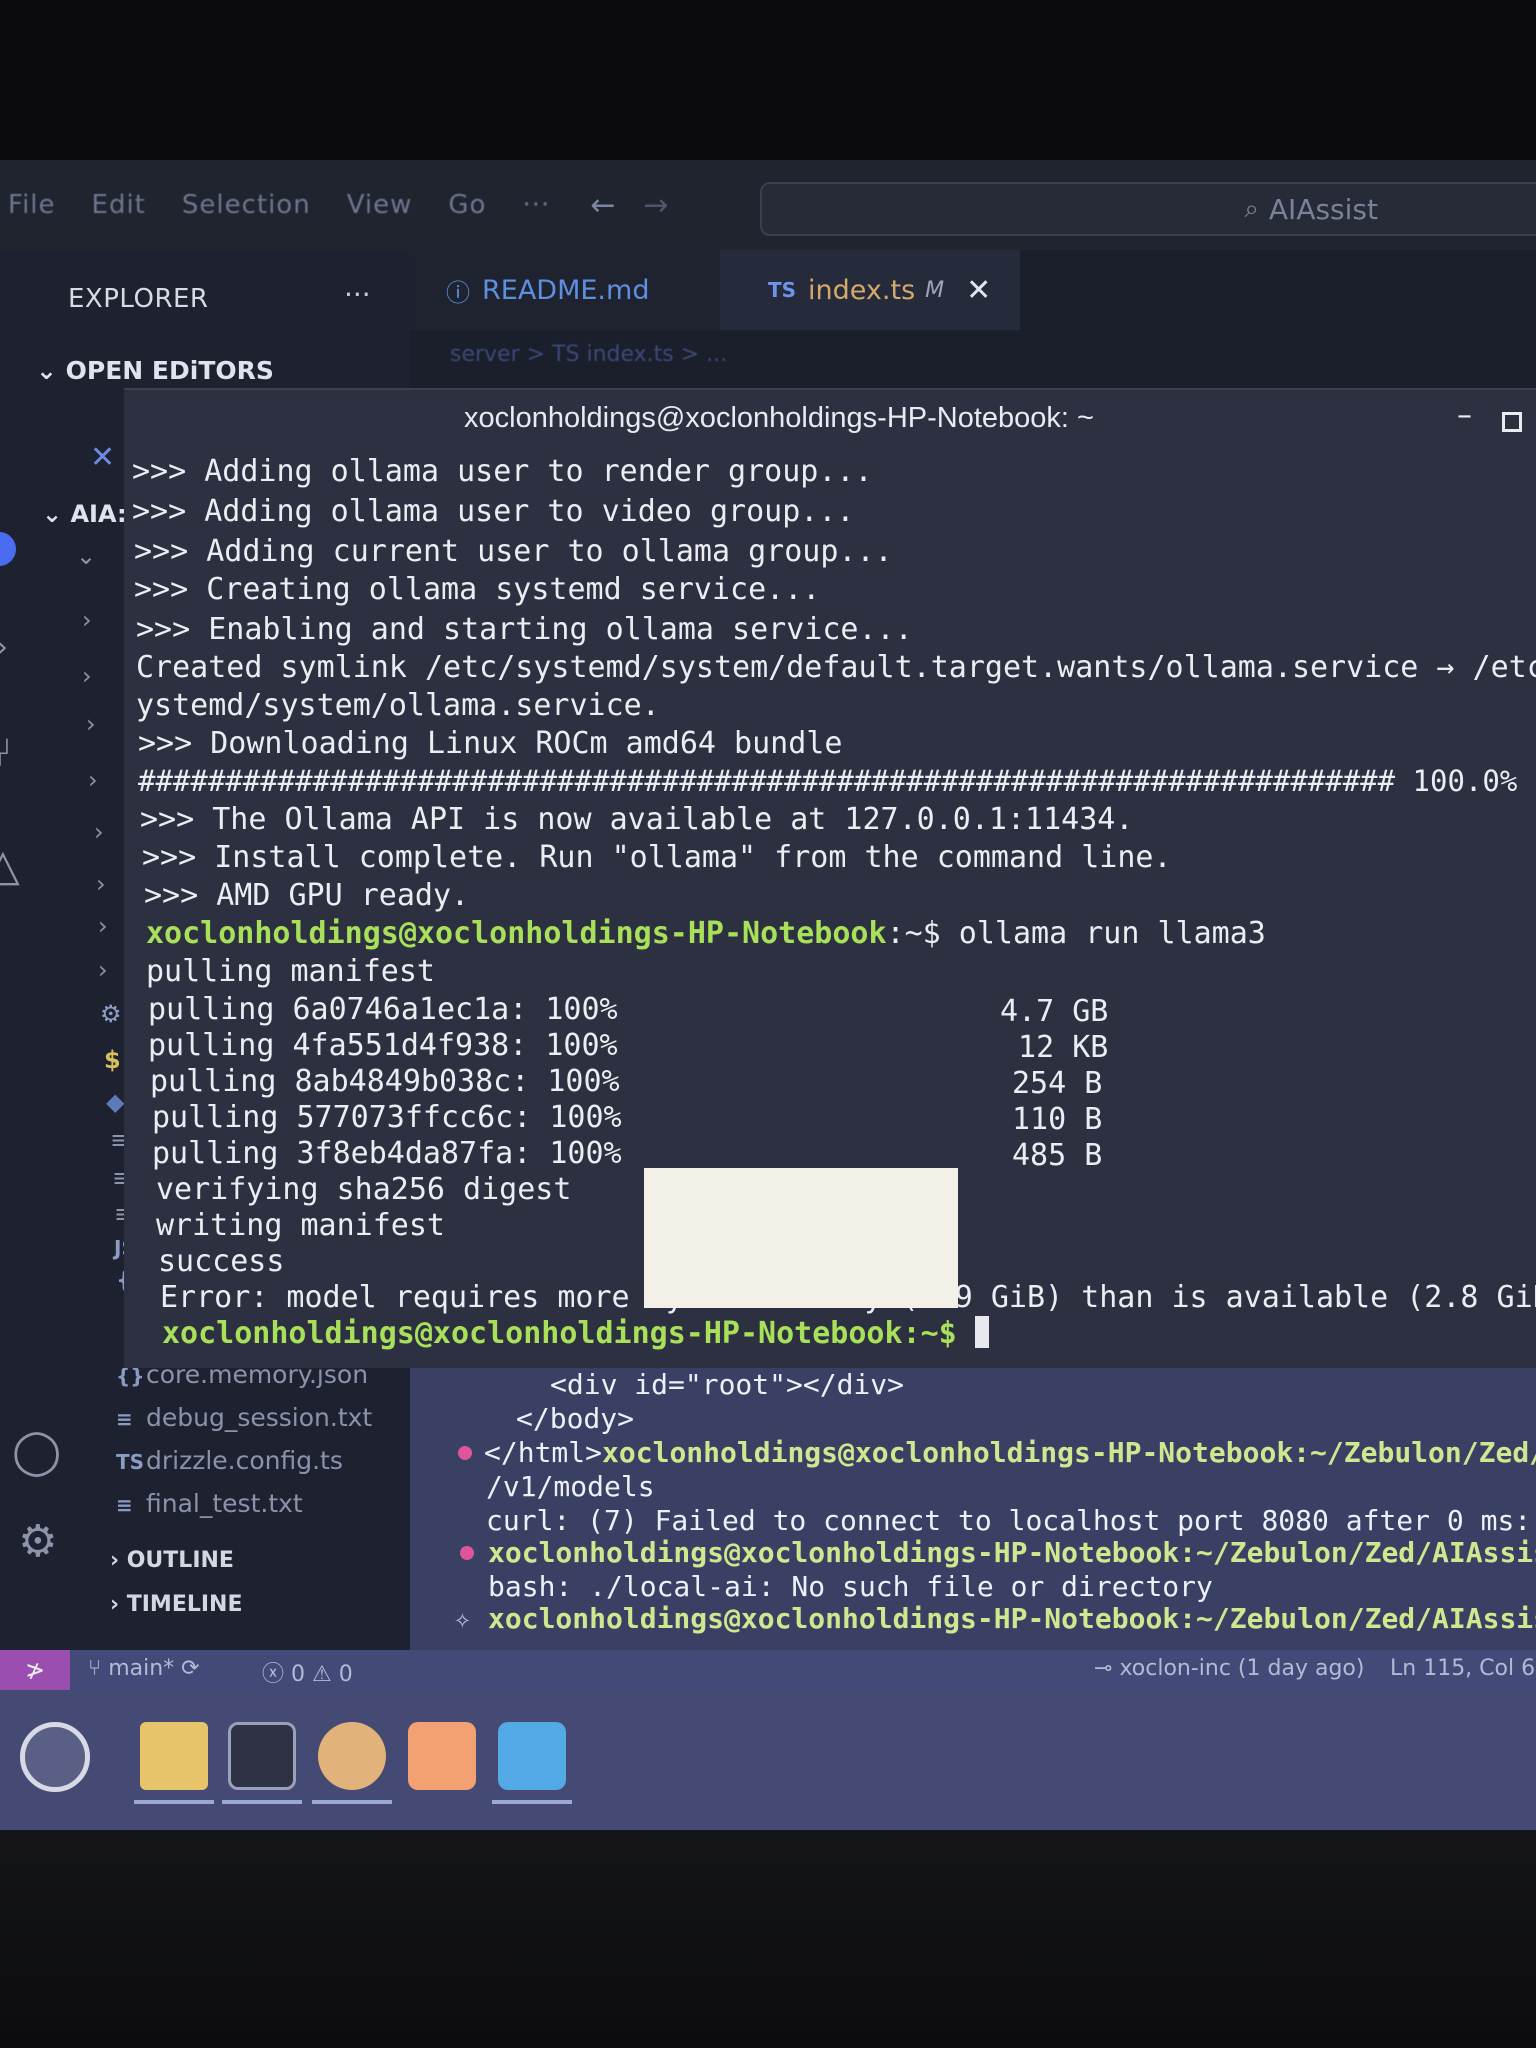  Describe the element at coordinates (768, 1760) in the screenshot. I see `taskbar` at that location.